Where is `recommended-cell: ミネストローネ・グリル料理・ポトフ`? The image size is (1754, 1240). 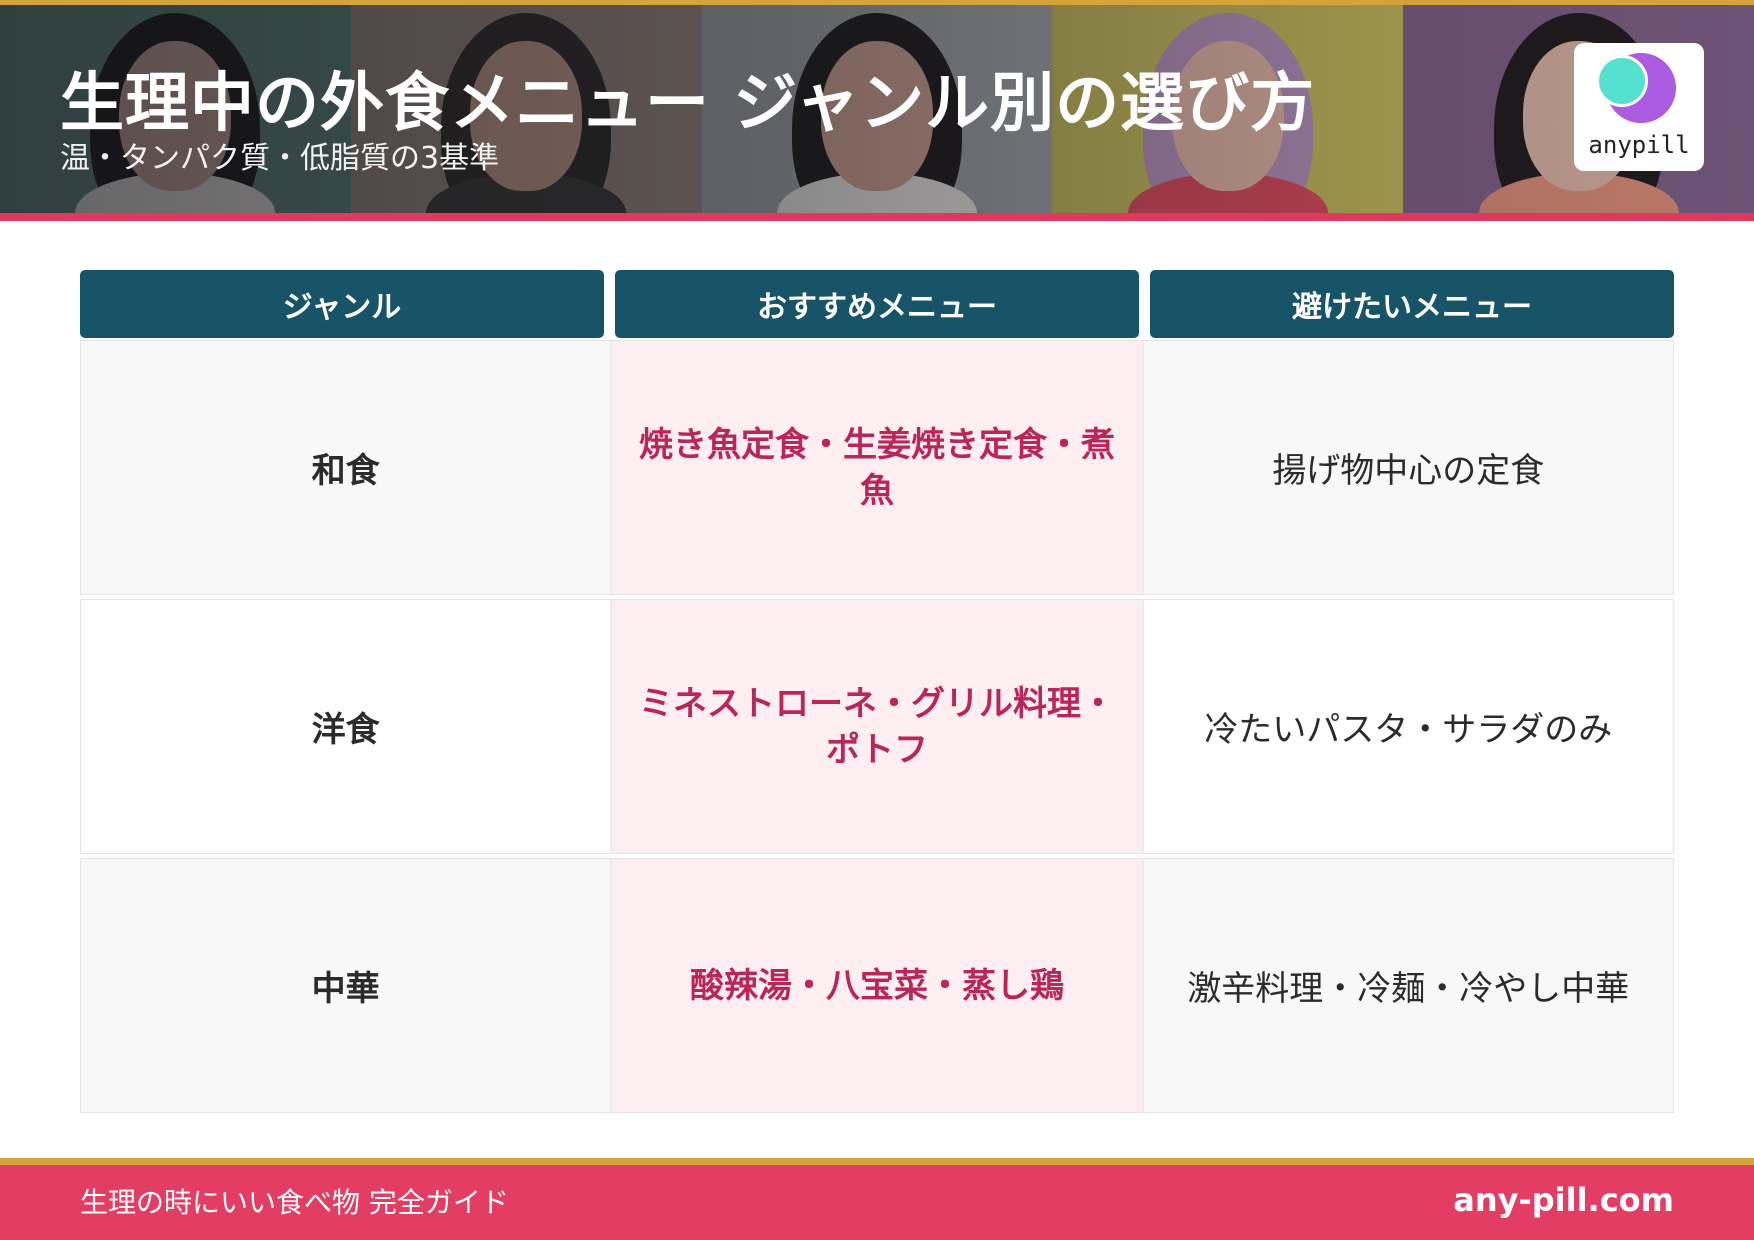 recommended-cell: ミネストローネ・グリル料理・ポトフ is located at coordinates (878, 726).